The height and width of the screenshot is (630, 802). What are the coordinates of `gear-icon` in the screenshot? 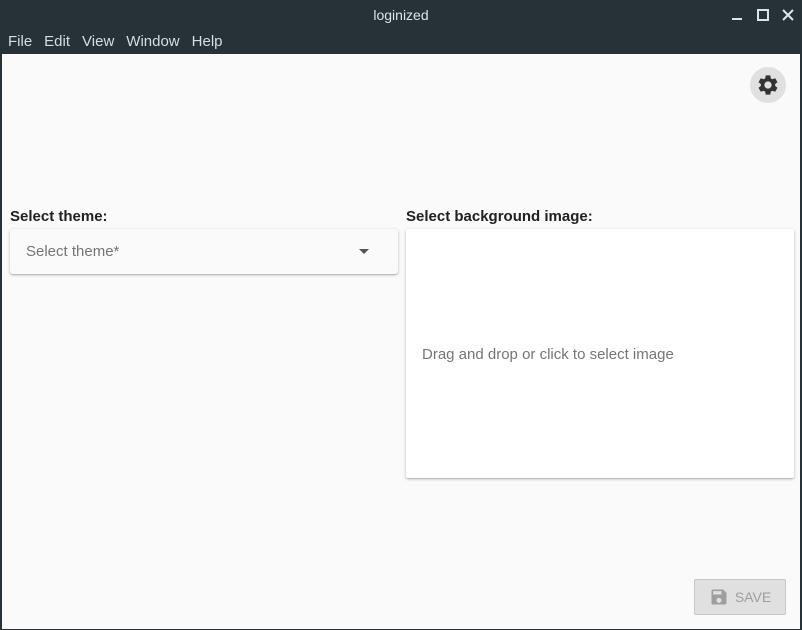 It's located at (768, 85).